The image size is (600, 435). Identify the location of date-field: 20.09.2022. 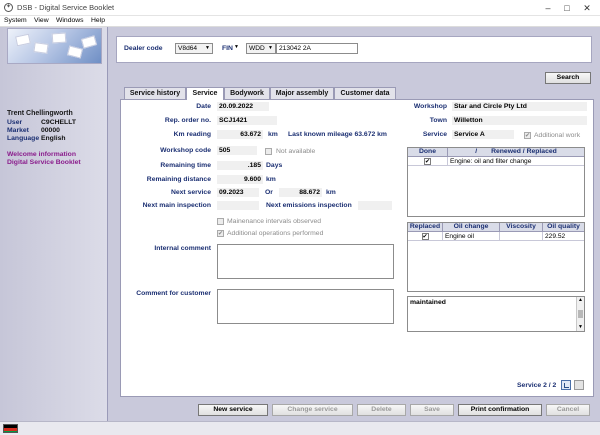
(243, 106).